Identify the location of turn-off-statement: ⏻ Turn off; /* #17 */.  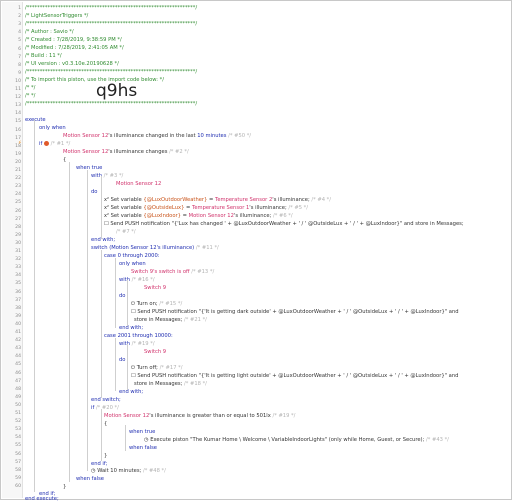
(157, 368).